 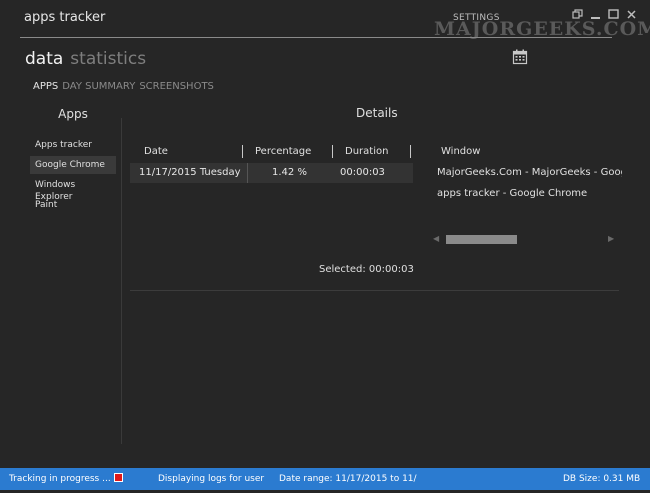 What do you see at coordinates (65, 17) in the screenshot?
I see `app-title: apps tracker` at bounding box center [65, 17].